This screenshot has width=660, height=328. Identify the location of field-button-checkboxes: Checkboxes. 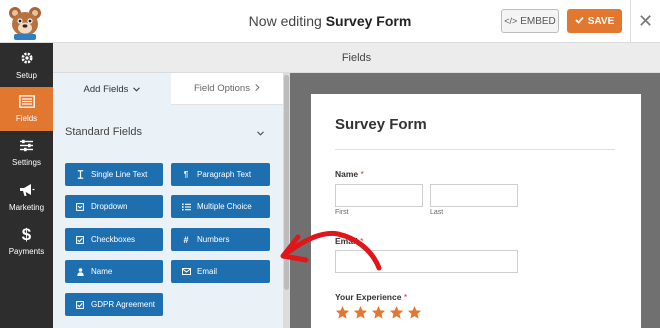
(114, 239).